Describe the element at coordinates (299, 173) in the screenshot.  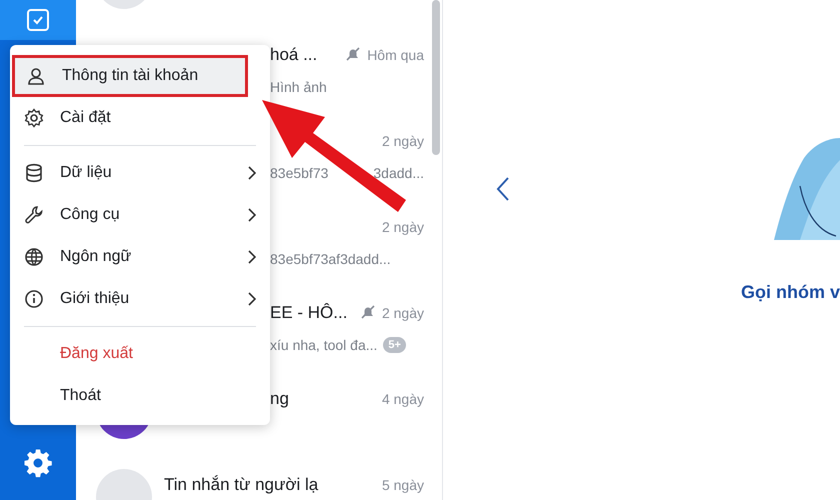
I see `chat-preview: 83e5bf73` at that location.